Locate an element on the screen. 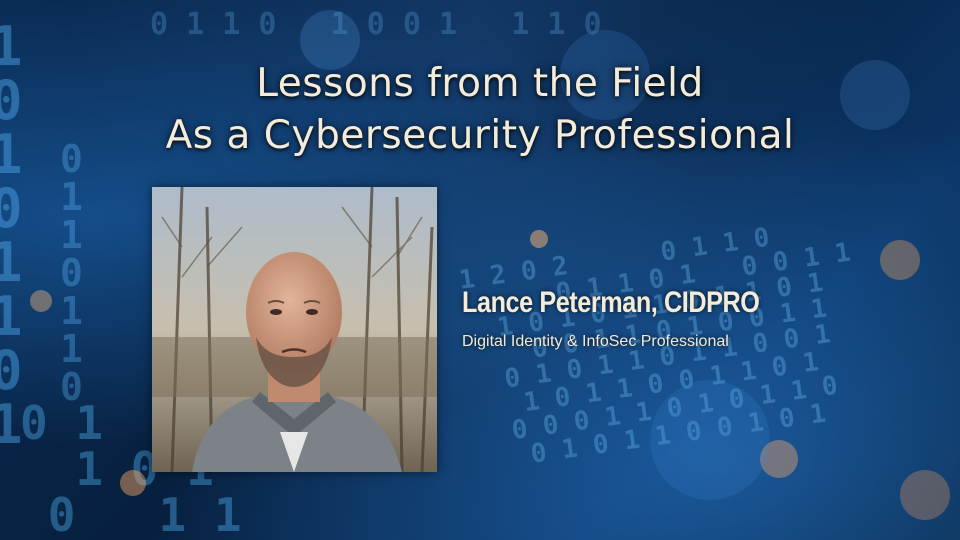  slide-title-line-1: Lessons from the Field is located at coordinates (480, 83).